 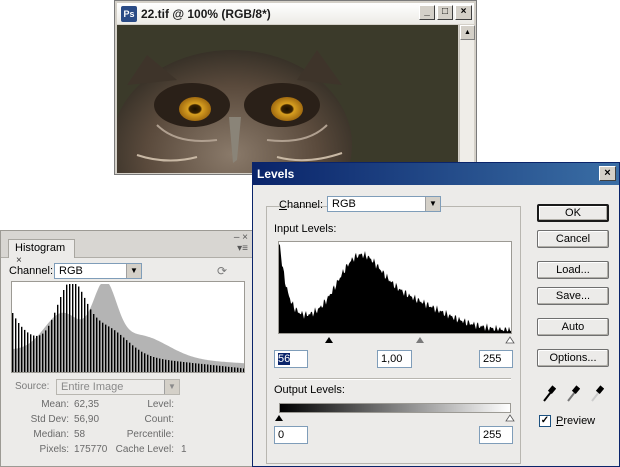 What do you see at coordinates (31, 271) in the screenshot?
I see `histogram-channel-label: Channel:` at bounding box center [31, 271].